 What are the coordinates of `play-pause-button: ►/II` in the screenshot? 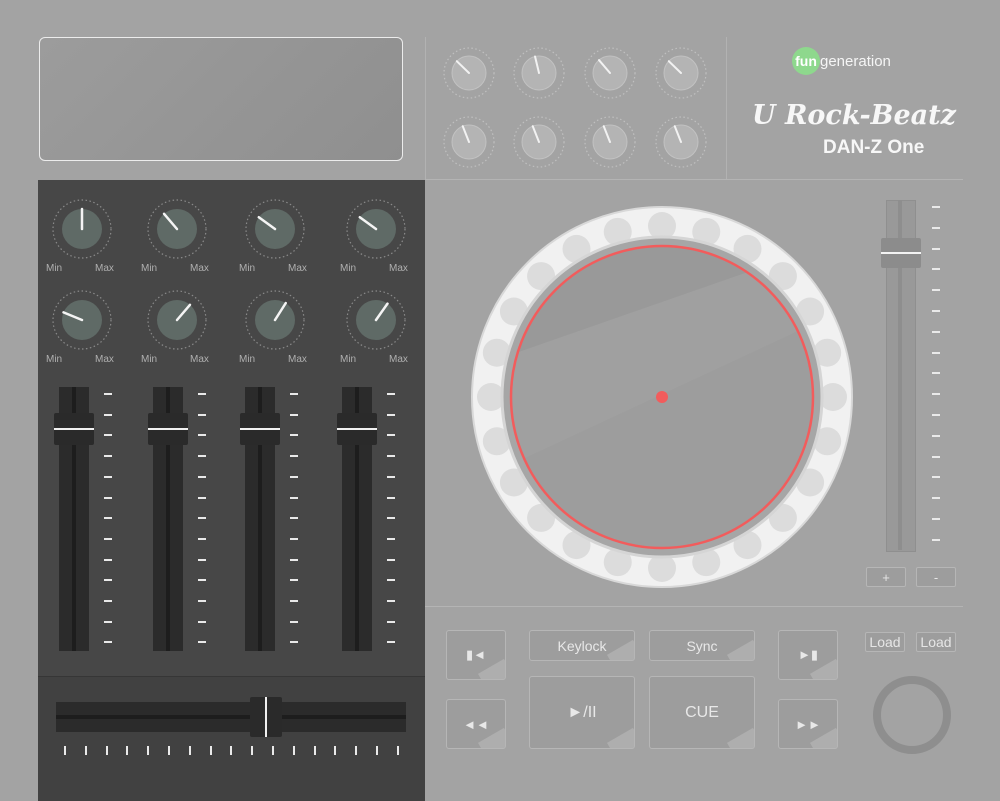 It's located at (582, 712).